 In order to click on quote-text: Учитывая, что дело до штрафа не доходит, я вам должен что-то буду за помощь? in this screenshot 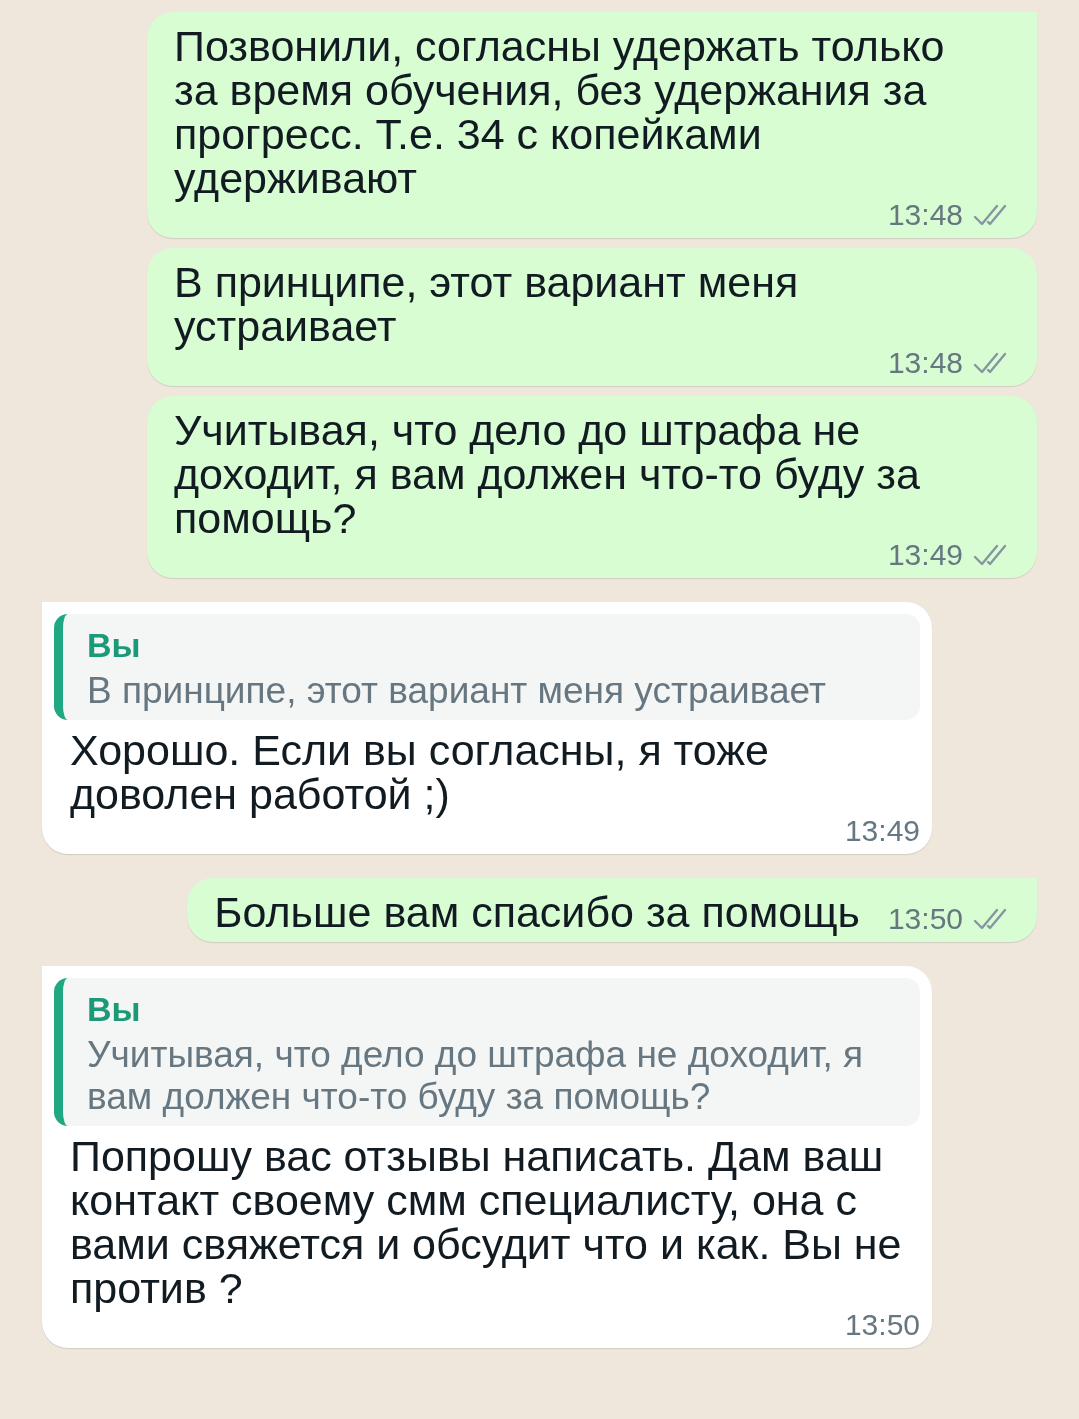, I will do `click(475, 1076)`.